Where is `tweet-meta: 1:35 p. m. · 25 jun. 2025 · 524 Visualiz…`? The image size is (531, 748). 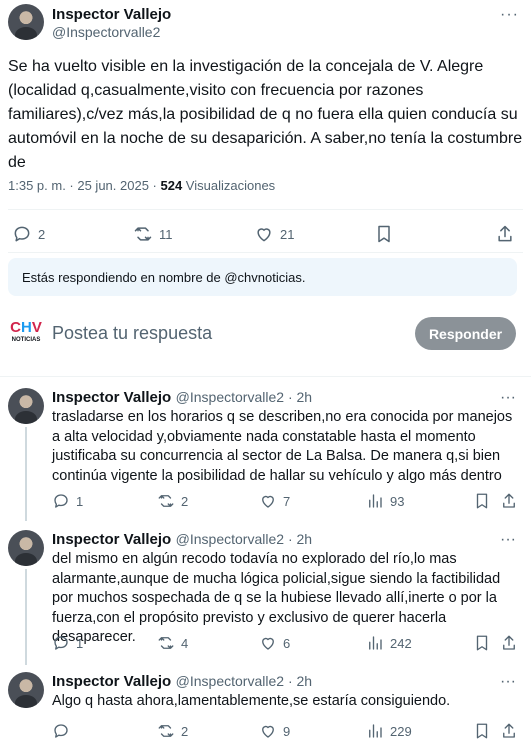 tweet-meta: 1:35 p. m. · 25 jun. 2025 · 524 Visualiz… is located at coordinates (141, 185).